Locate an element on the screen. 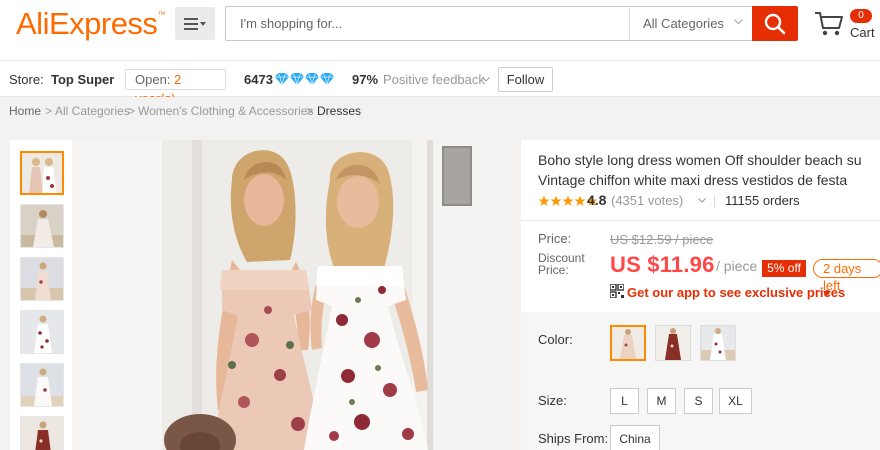 This screenshot has height=450, width=880. original-price: US $12.59 / piece is located at coordinates (662, 239).